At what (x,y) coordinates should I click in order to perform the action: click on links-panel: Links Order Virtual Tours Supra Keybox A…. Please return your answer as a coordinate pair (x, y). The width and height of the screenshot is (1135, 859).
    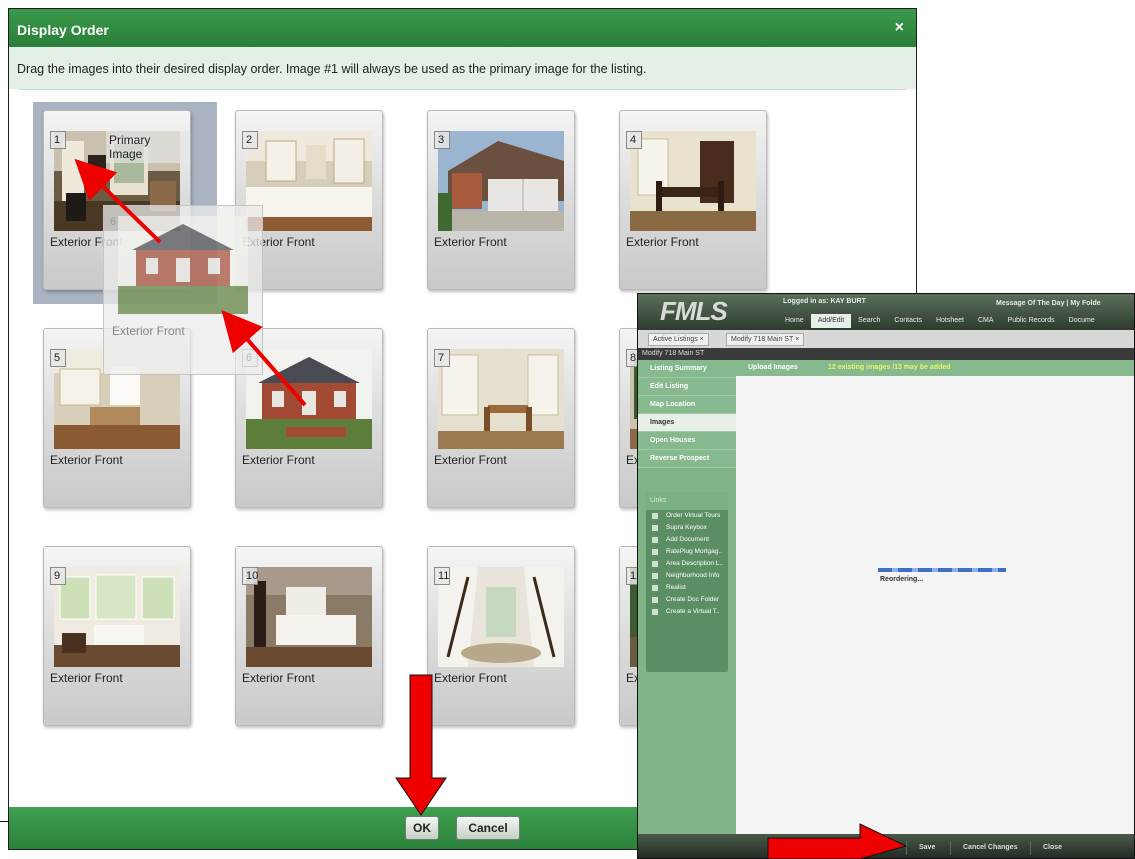
    Looking at the image, I should click on (687, 582).